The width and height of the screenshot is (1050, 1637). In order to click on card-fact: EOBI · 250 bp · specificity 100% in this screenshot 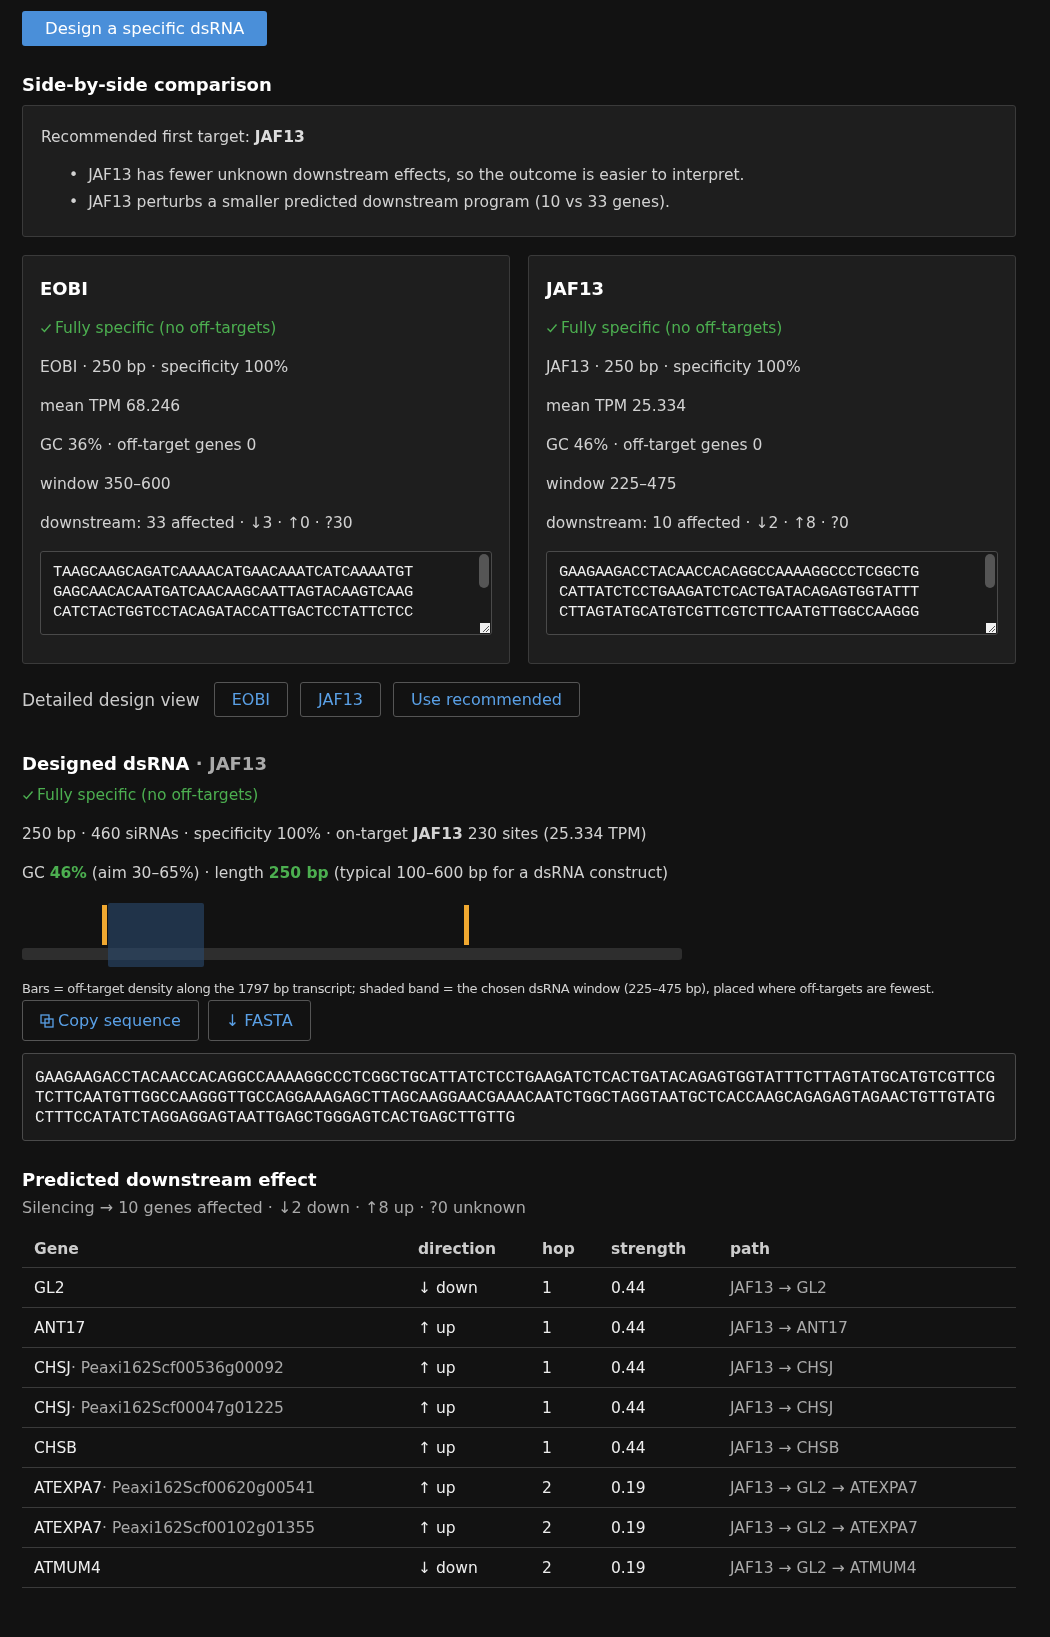, I will do `click(165, 367)`.